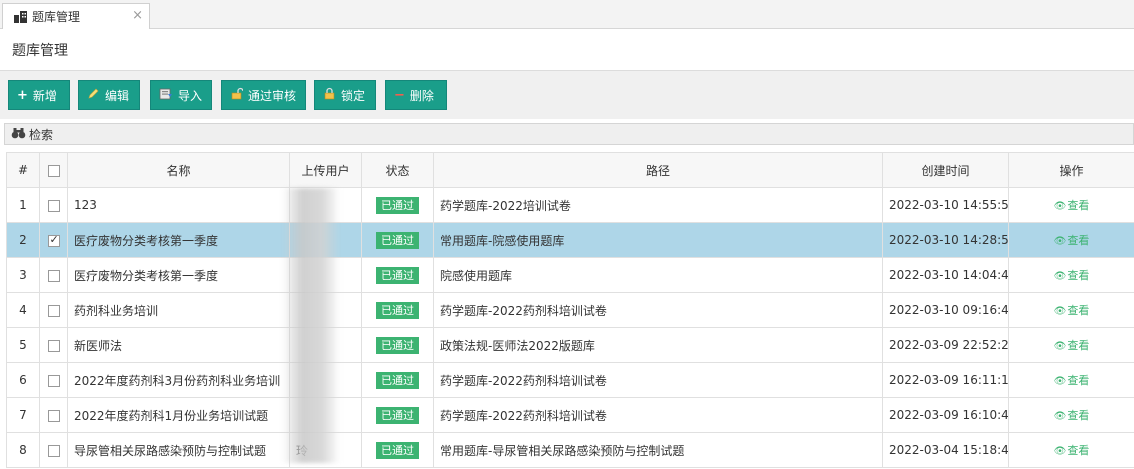 The height and width of the screenshot is (469, 1134). What do you see at coordinates (18, 134) in the screenshot?
I see `binoculars-icon` at bounding box center [18, 134].